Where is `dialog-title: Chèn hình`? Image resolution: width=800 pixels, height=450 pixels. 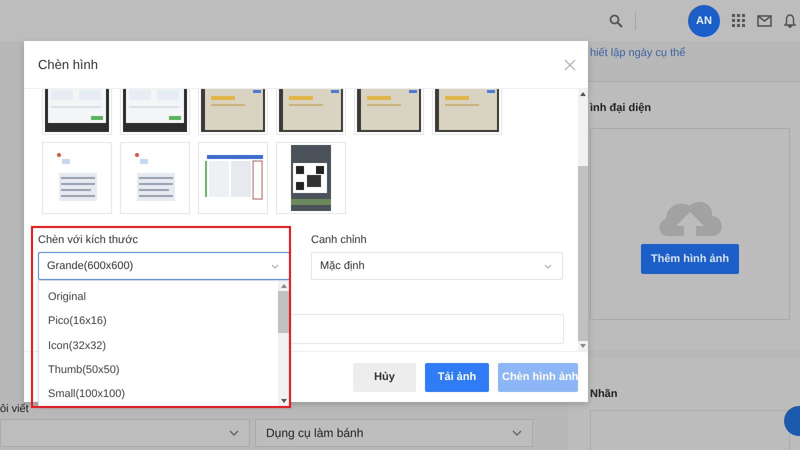 dialog-title: Chèn hình is located at coordinates (68, 64).